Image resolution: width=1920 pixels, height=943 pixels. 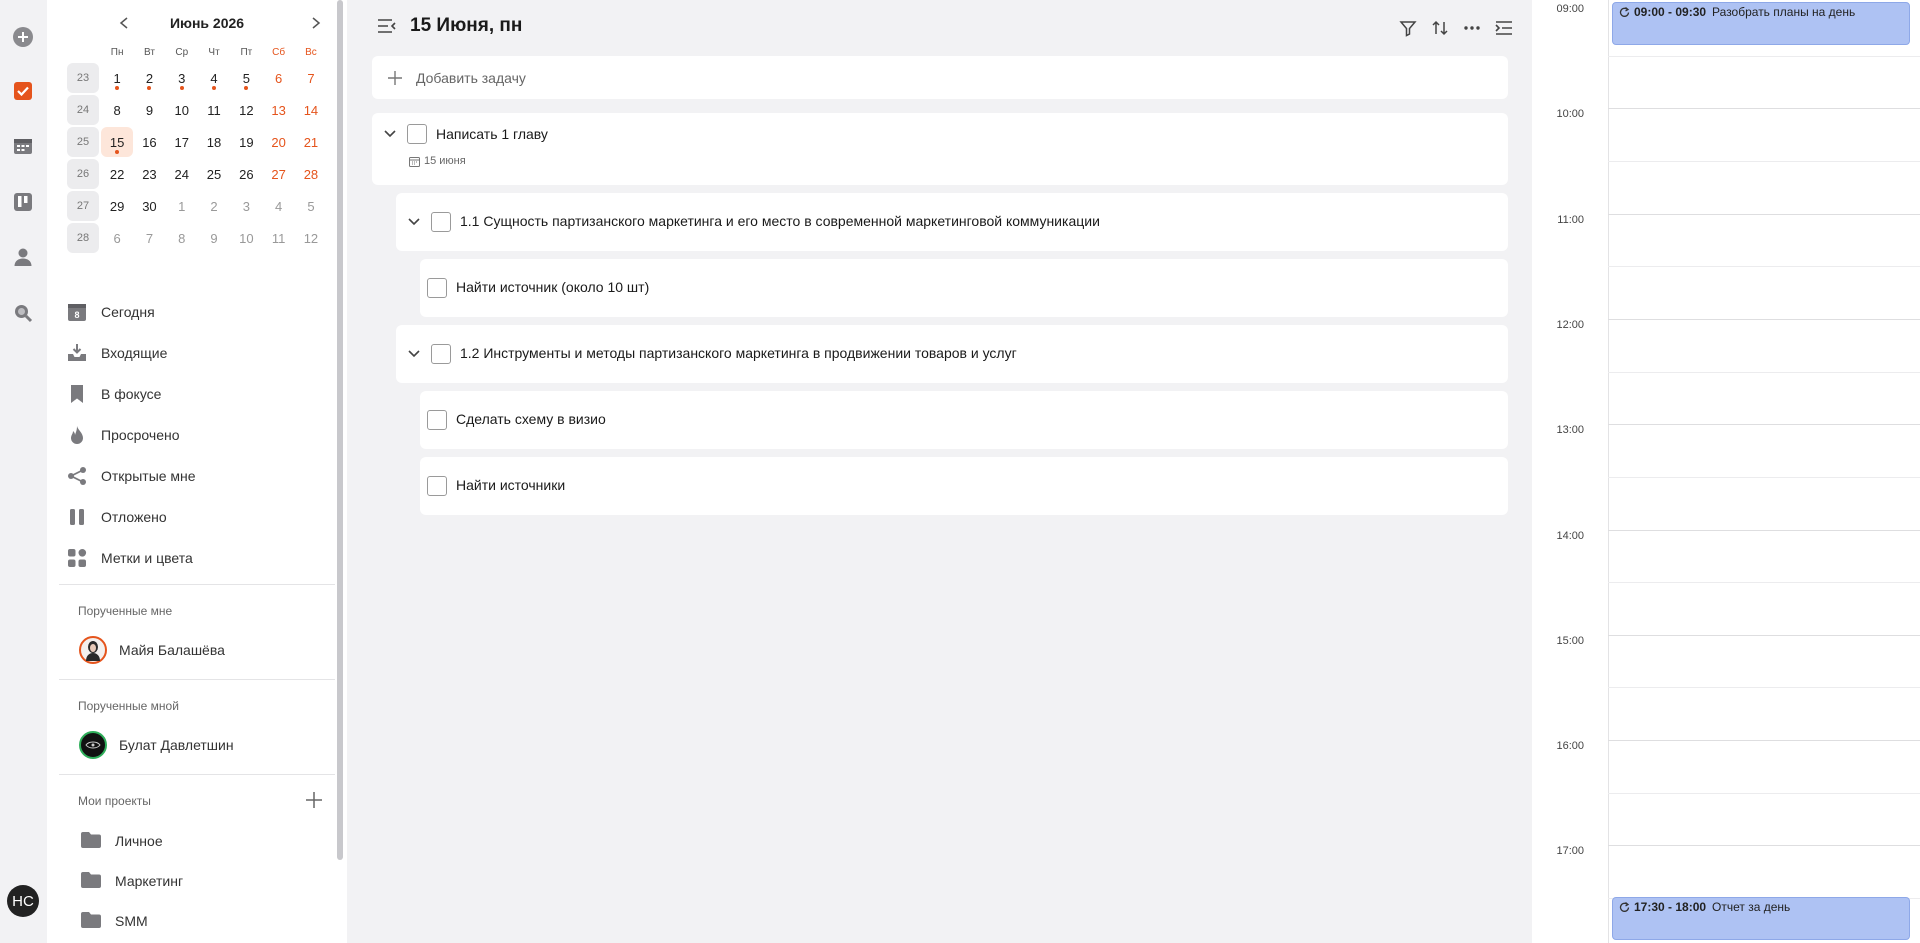 I want to click on board-icon, so click(x=23, y=202).